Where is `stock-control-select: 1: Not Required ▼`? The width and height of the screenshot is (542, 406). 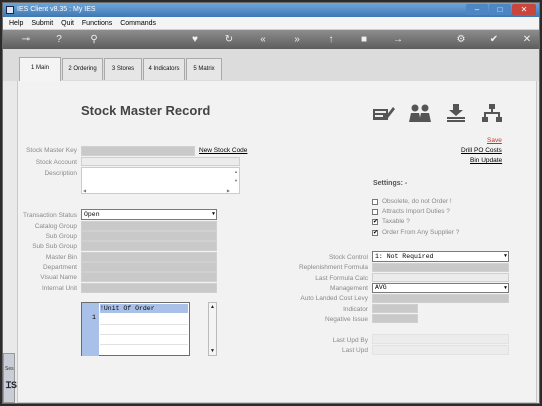
stock-control-select: 1: Not Required ▼ is located at coordinates (440, 256).